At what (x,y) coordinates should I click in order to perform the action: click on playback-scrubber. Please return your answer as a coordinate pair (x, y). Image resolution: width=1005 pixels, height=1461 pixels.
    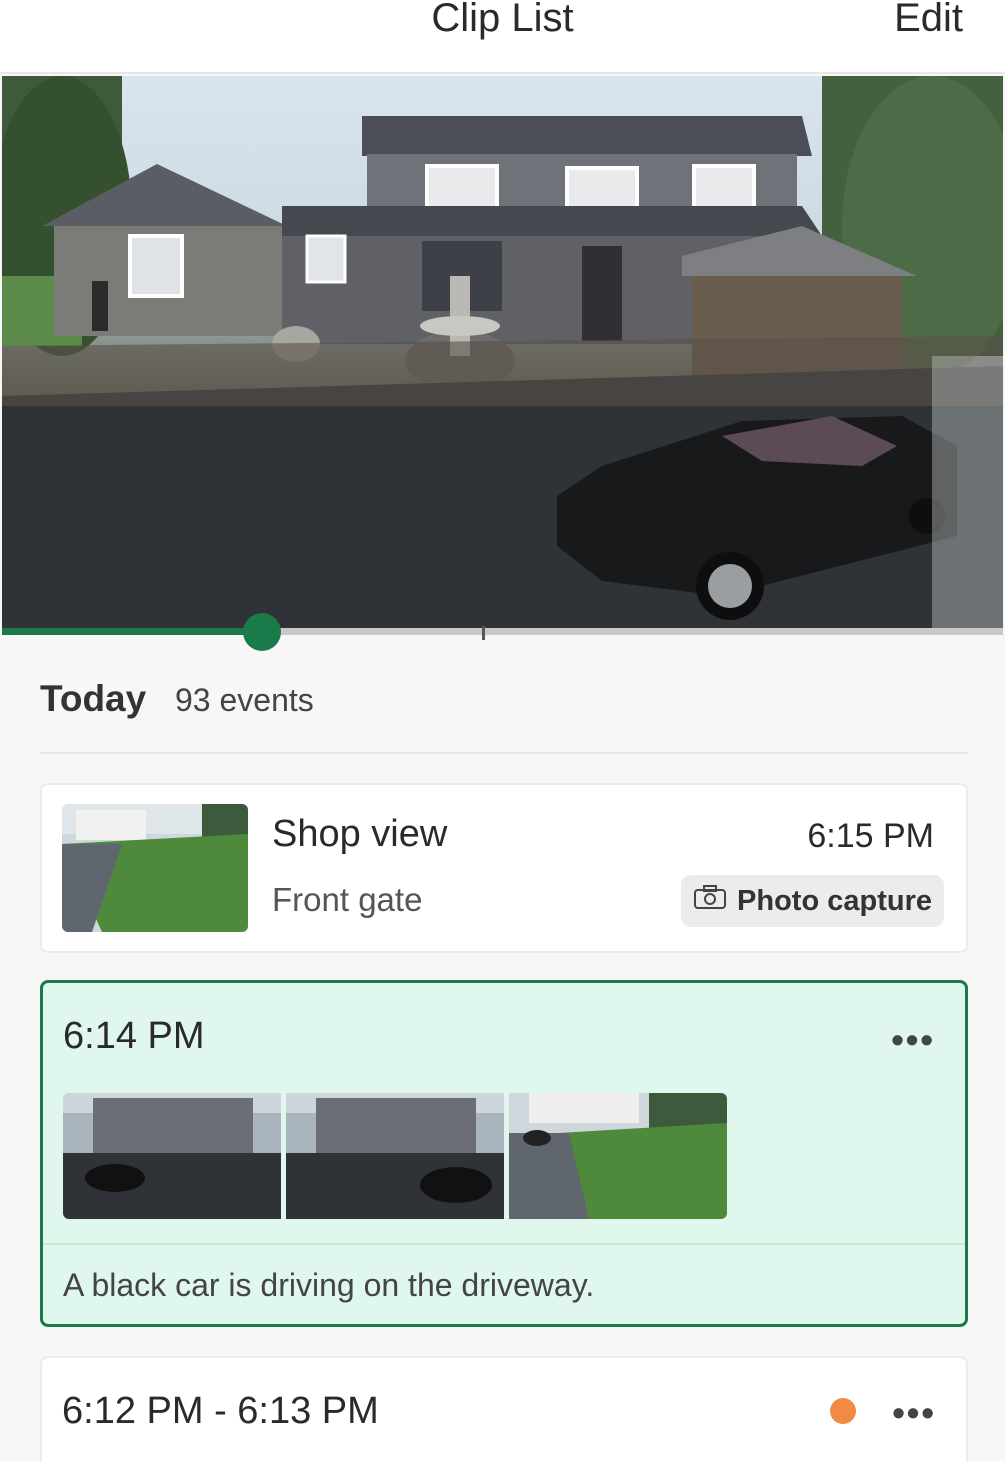
    Looking at the image, I should click on (502, 632).